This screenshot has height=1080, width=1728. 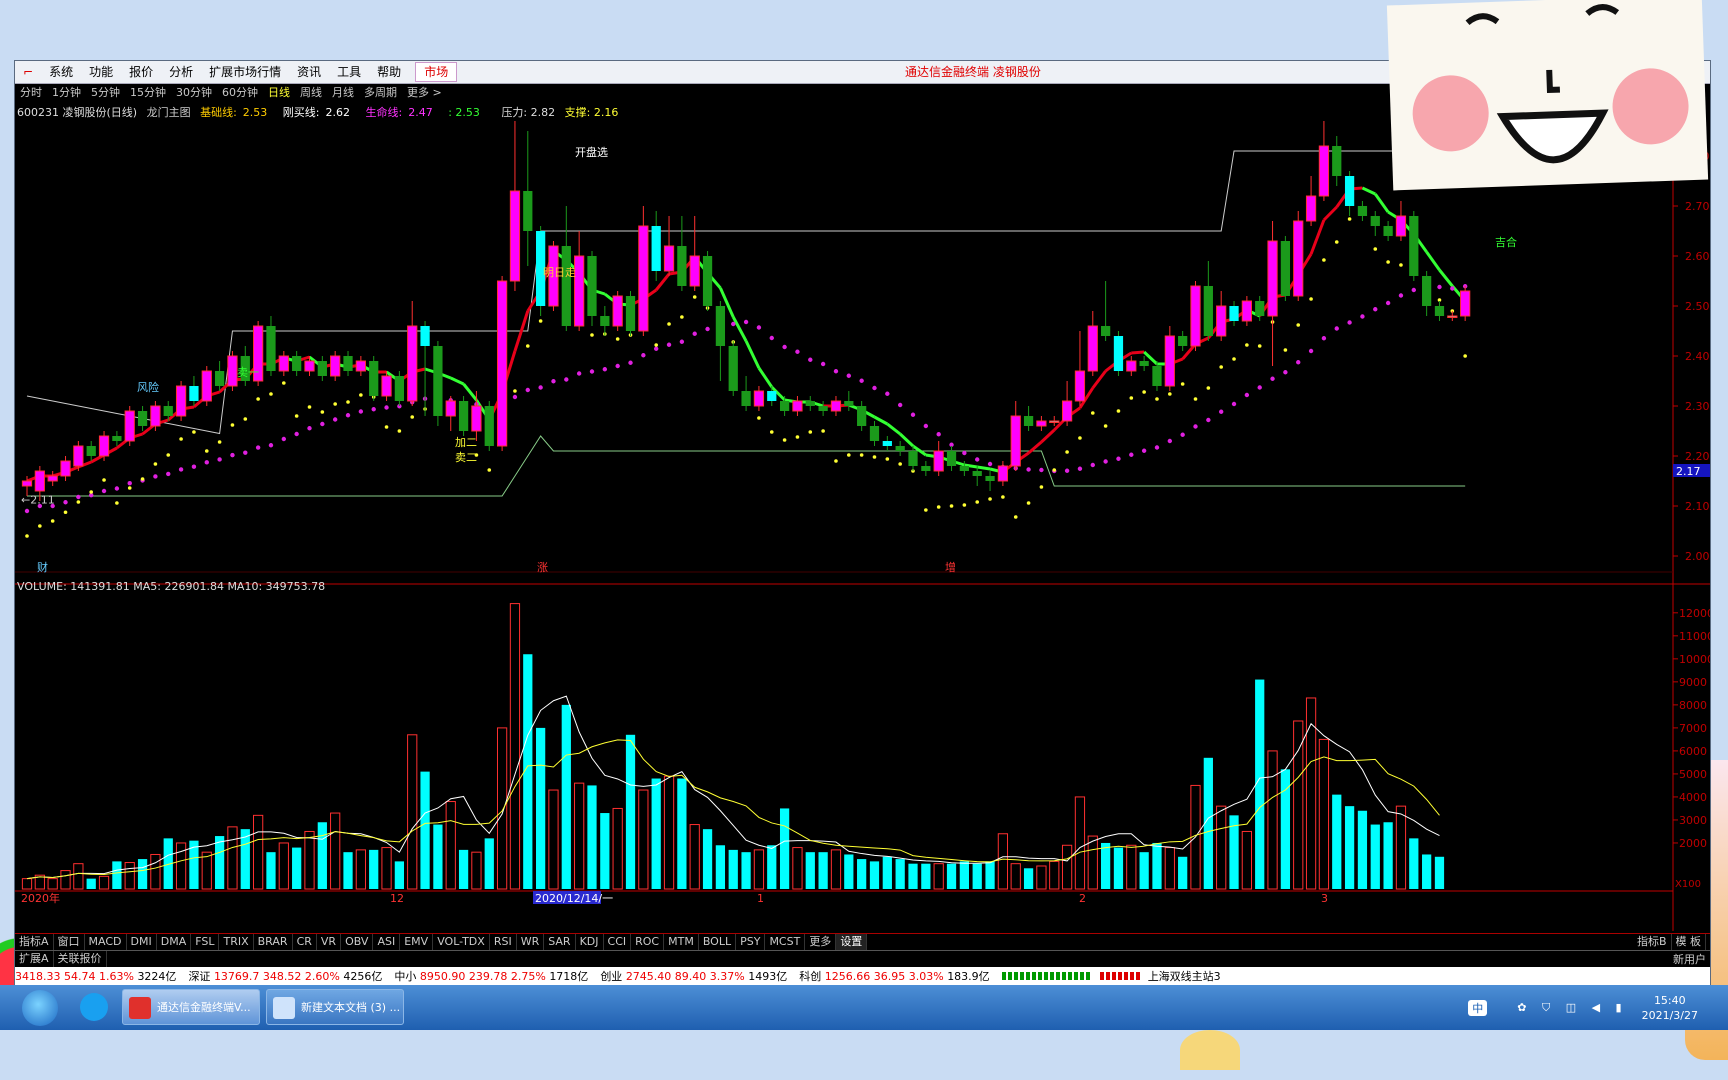 I want to click on indicator-tab-11: ASI, so click(x=387, y=942).